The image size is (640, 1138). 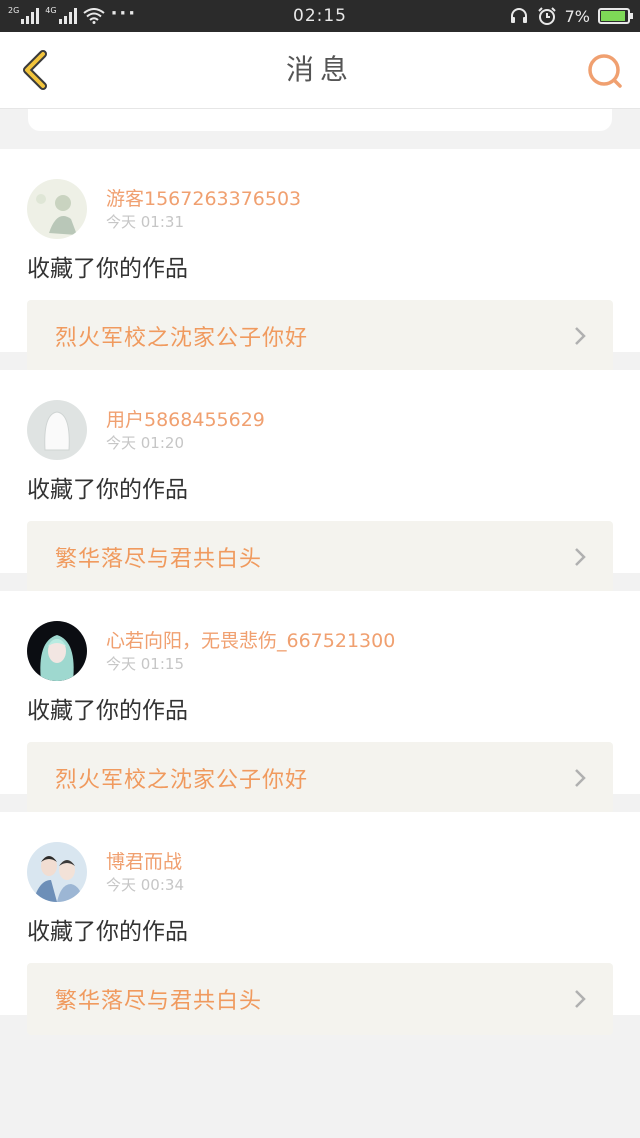 I want to click on user-name: 游客1567263376503, so click(x=203, y=199).